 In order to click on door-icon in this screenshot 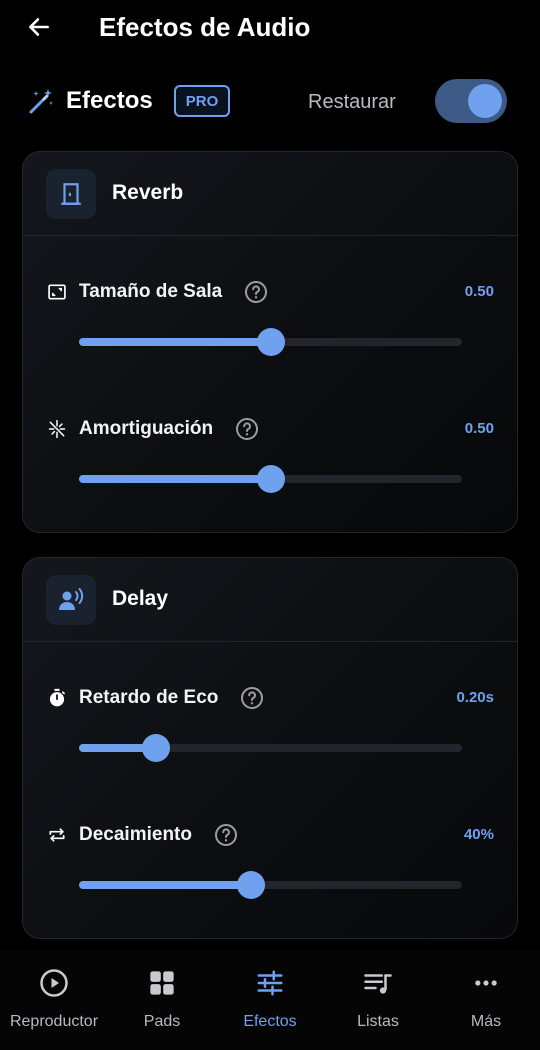, I will do `click(71, 194)`.